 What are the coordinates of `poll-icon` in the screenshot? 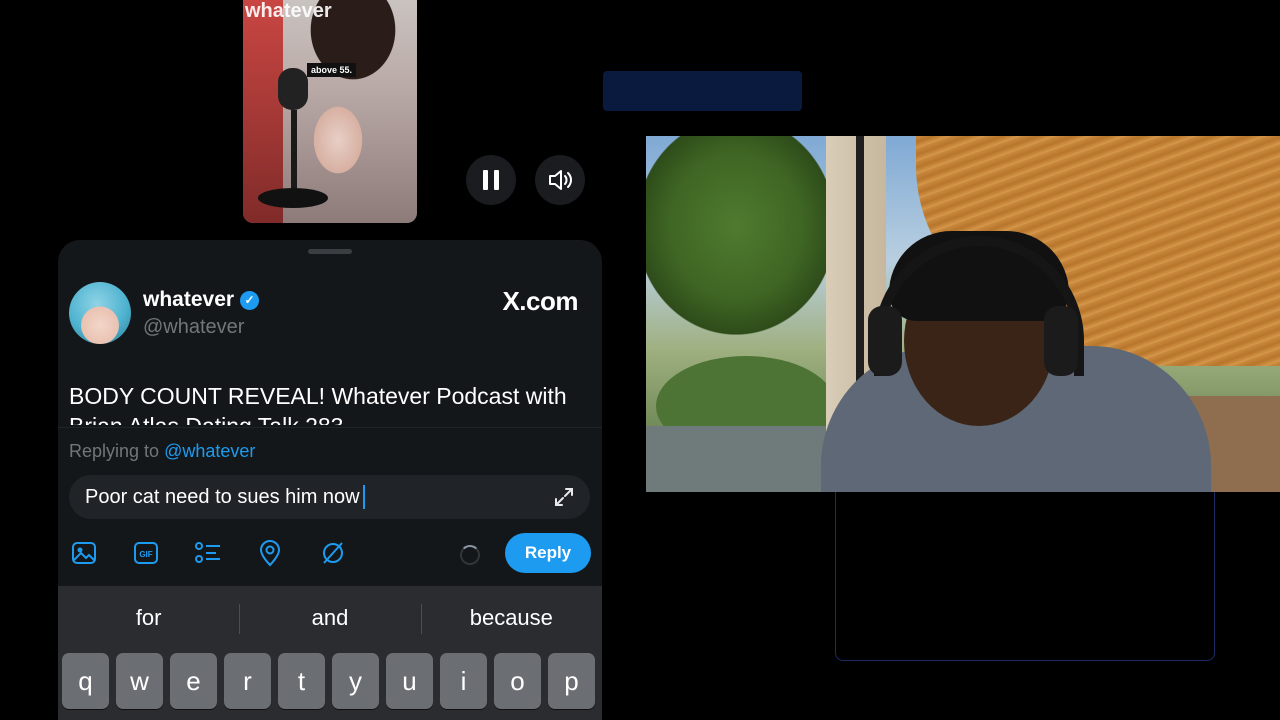 It's located at (208, 553).